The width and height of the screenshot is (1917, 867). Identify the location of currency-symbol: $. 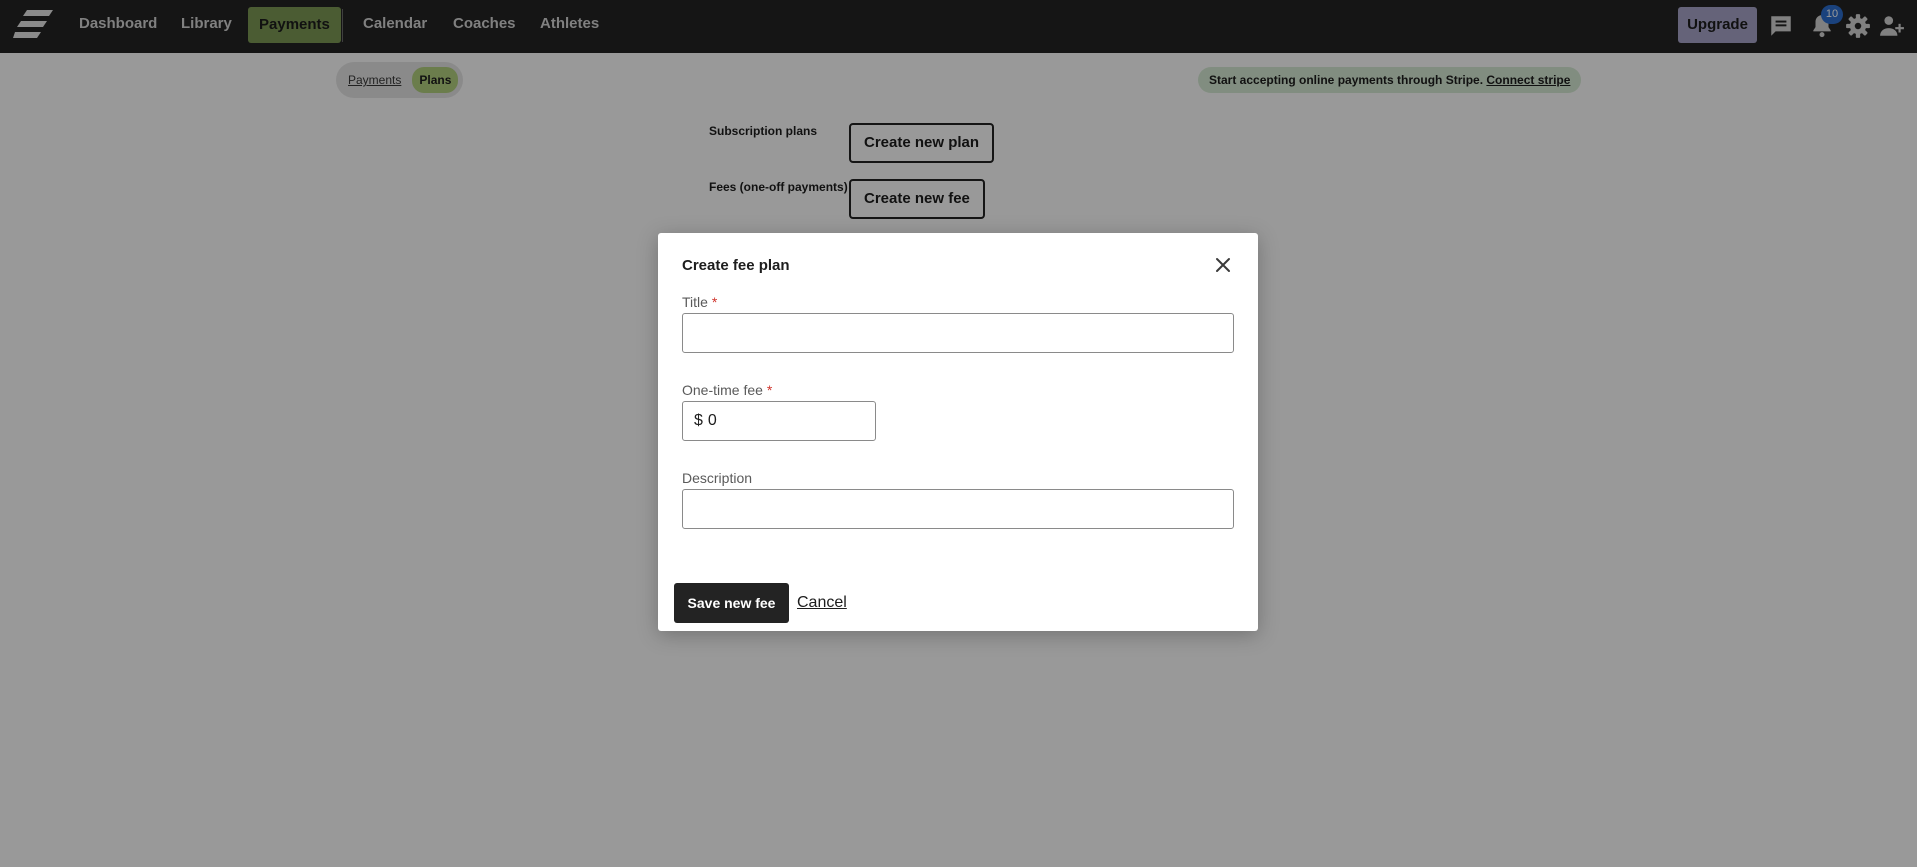
(698, 420).